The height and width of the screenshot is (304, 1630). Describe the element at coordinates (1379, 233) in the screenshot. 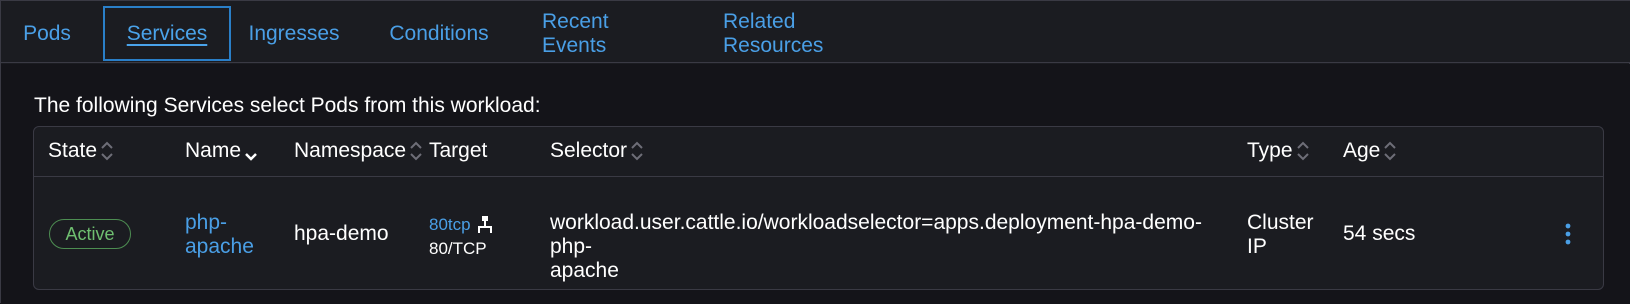

I see `age-value: 54 secs` at that location.